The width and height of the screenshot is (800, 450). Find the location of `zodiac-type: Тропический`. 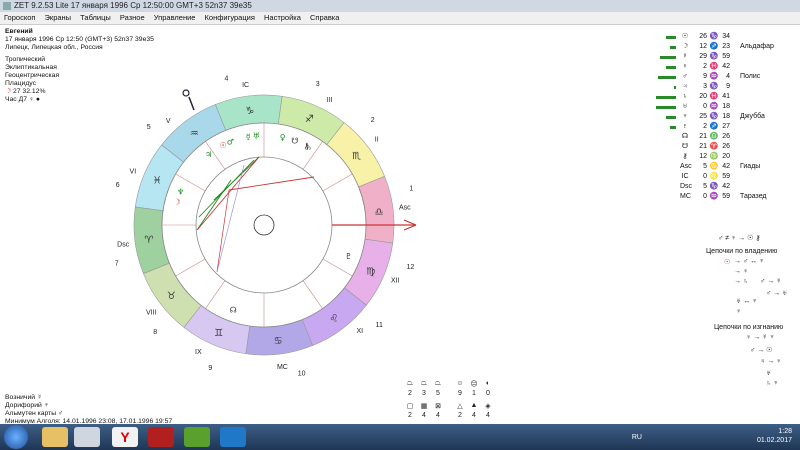

zodiac-type: Тропический is located at coordinates (25, 59).